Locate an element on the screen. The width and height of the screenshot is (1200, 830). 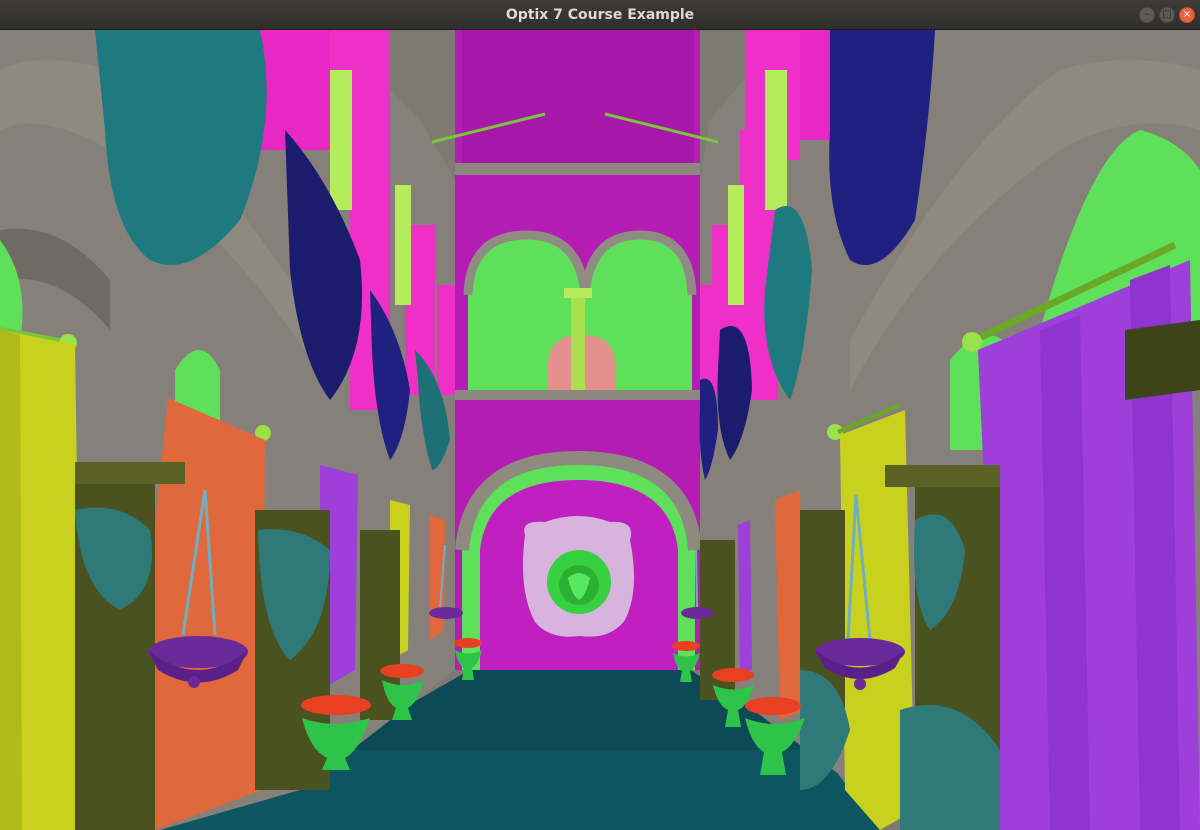
right-rod-finial is located at coordinates (972, 342).